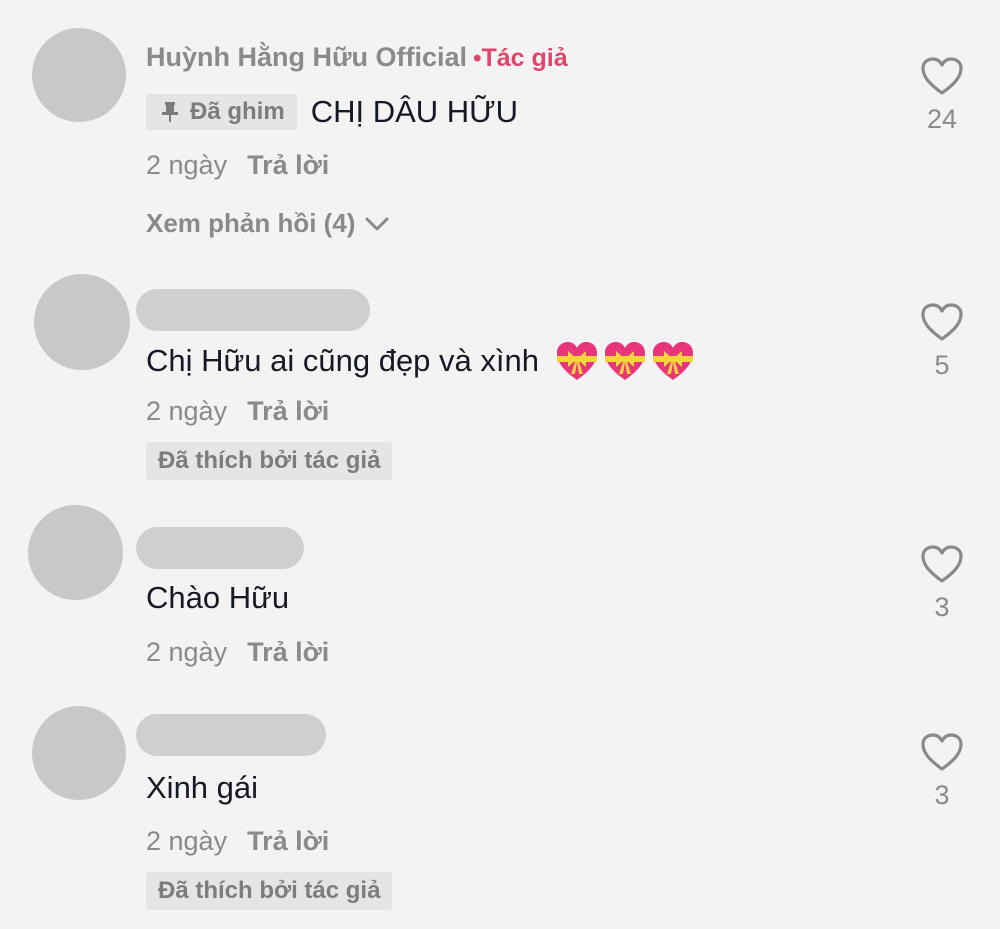  Describe the element at coordinates (306, 57) in the screenshot. I see `username-text: Huỳnh Hằng Hữu Official` at that location.